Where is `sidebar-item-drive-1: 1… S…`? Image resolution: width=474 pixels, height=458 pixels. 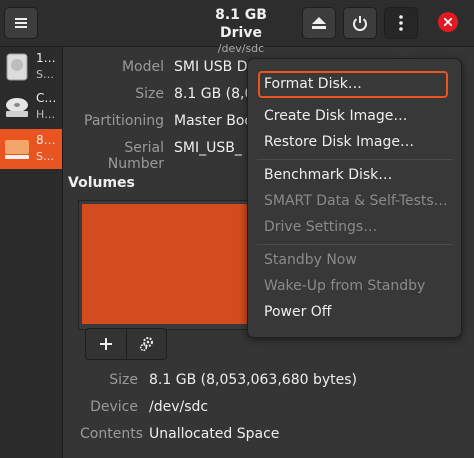 sidebar-item-drive-1: 1… S… is located at coordinates (31, 67).